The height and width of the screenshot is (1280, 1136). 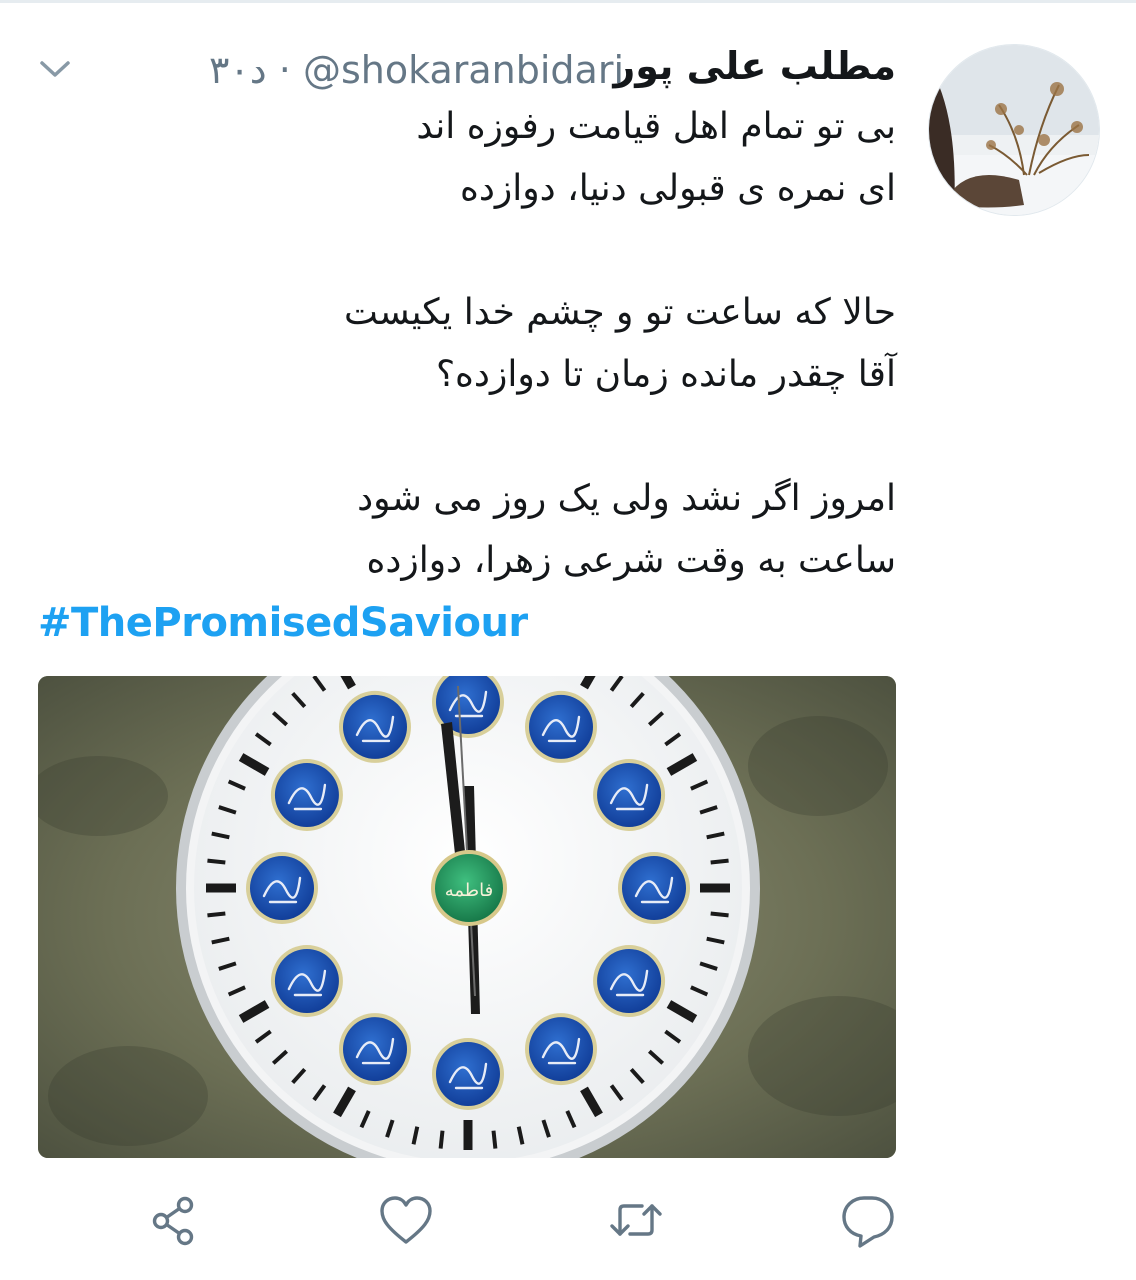 I want to click on tweet-meta: ۳۰د · @shokaranbidari, so click(x=416, y=70).